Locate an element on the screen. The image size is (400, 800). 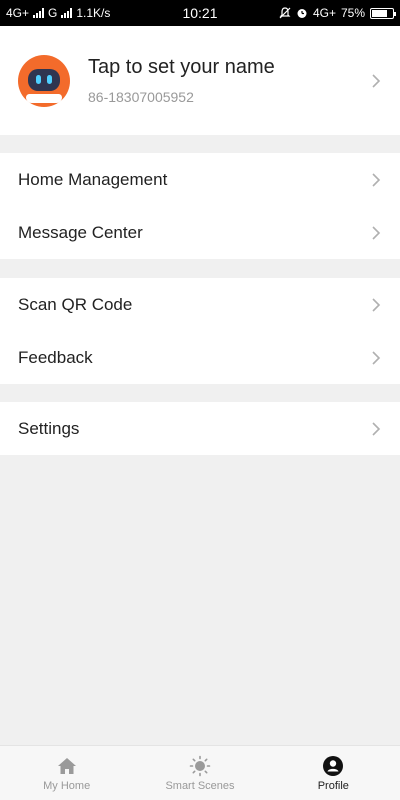
tab-label: Profile is located at coordinates (333, 785).